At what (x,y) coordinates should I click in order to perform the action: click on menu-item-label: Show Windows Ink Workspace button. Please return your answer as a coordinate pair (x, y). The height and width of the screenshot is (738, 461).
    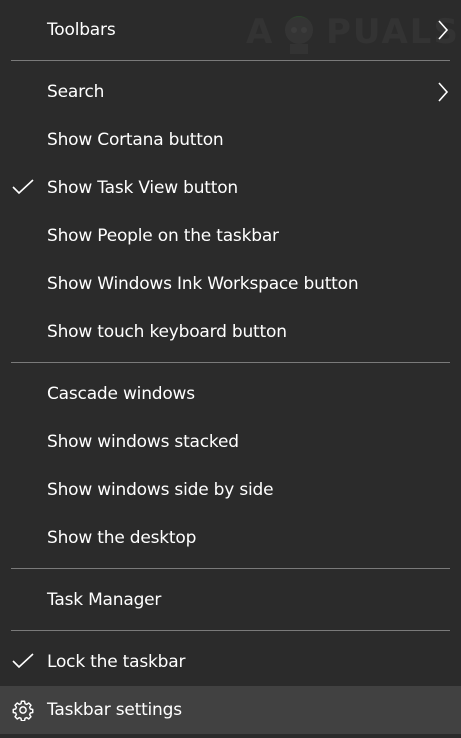
    Looking at the image, I should click on (203, 284).